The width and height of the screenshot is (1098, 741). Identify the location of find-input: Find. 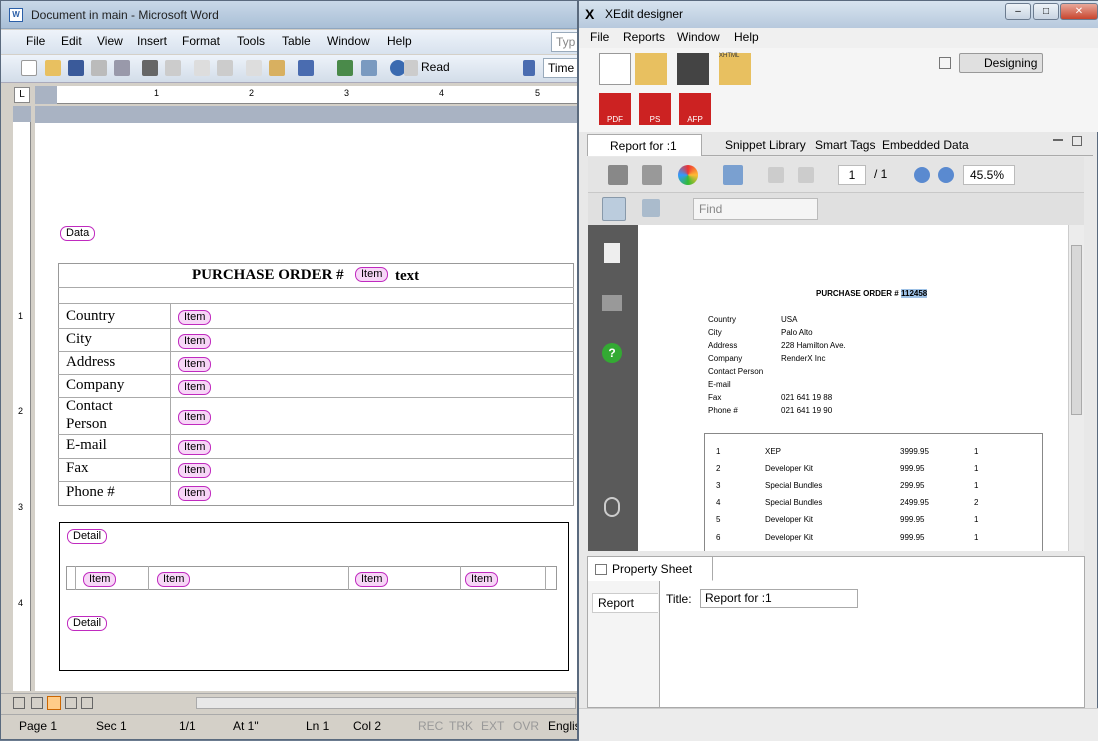
(755, 209).